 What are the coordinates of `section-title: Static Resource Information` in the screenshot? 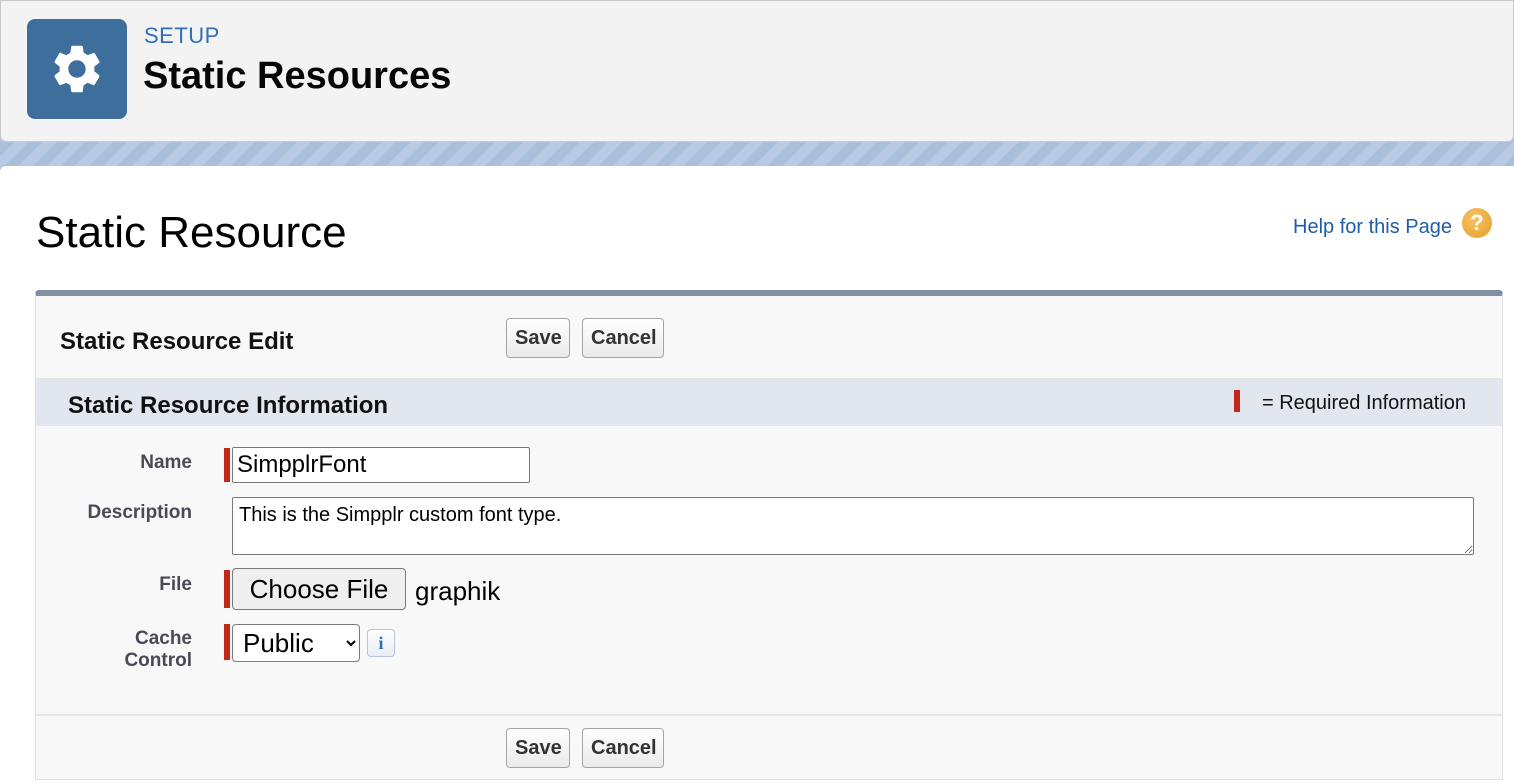 It's located at (228, 405).